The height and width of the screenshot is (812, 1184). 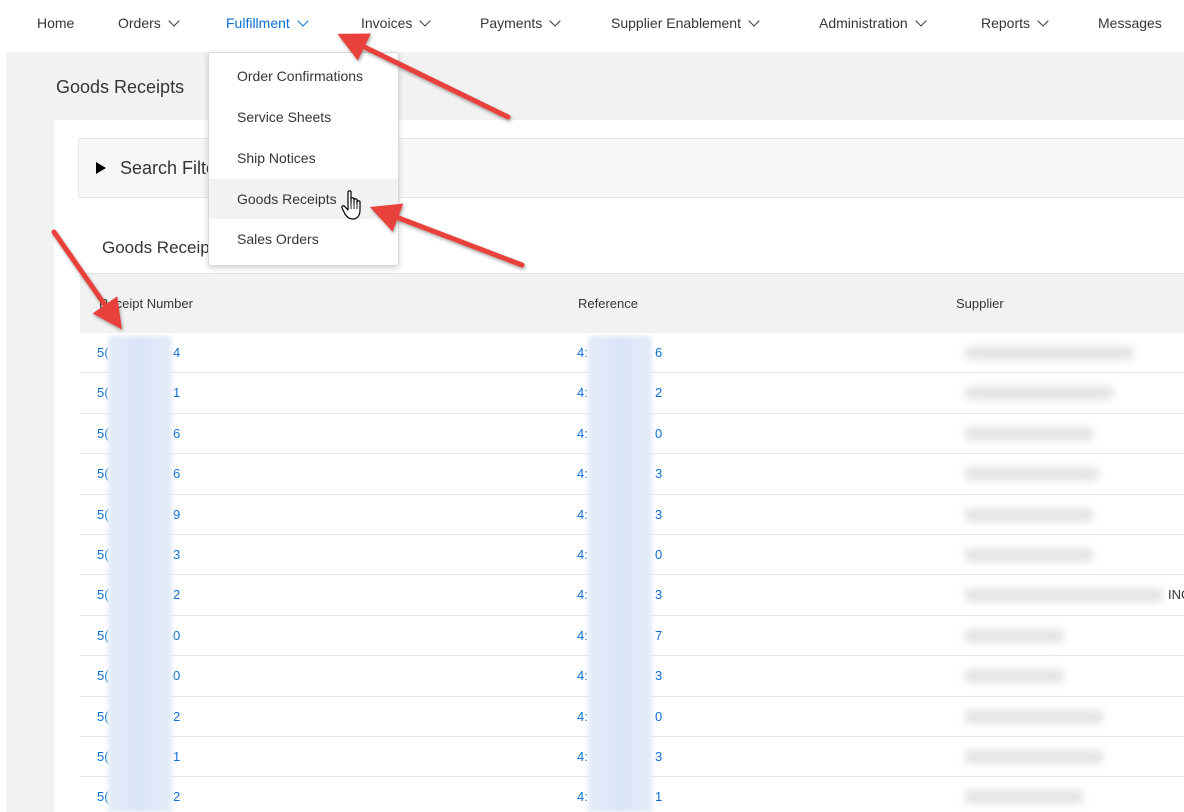 I want to click on receipt-number-link-suffix: 3, so click(x=176, y=554).